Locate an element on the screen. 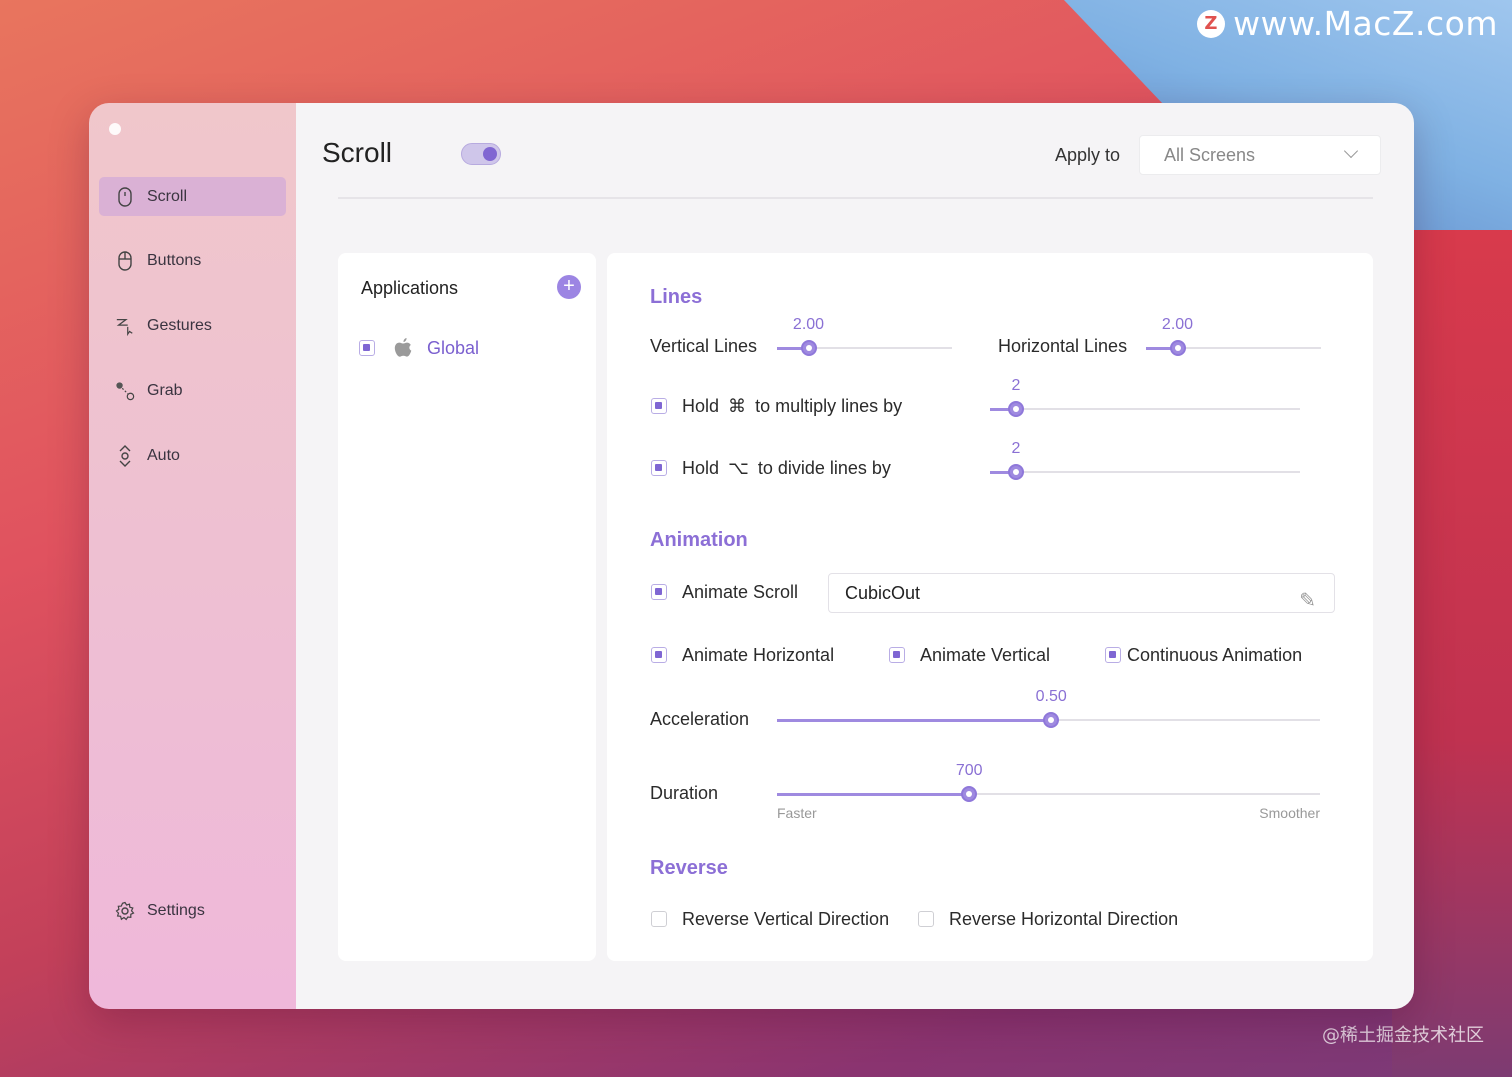 This screenshot has width=1512, height=1077. watermark-text: www.MacZ.com is located at coordinates (1365, 23).